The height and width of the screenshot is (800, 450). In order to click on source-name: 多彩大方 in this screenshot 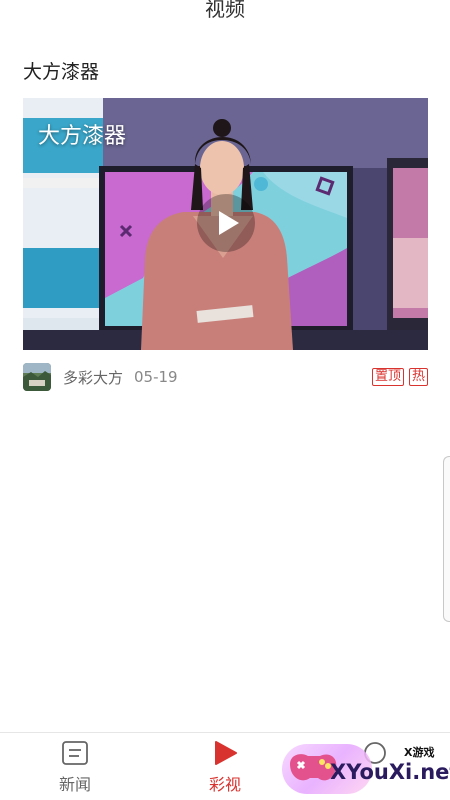, I will do `click(93, 377)`.